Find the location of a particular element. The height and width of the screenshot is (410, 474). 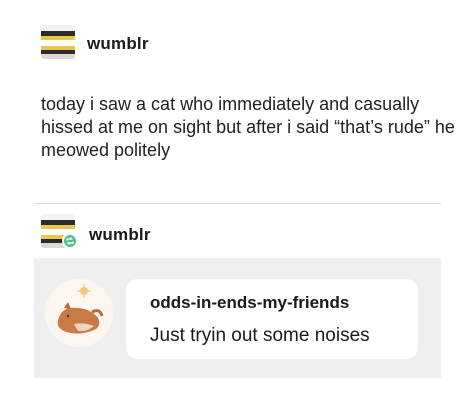

reblog-icon is located at coordinates (70, 241).